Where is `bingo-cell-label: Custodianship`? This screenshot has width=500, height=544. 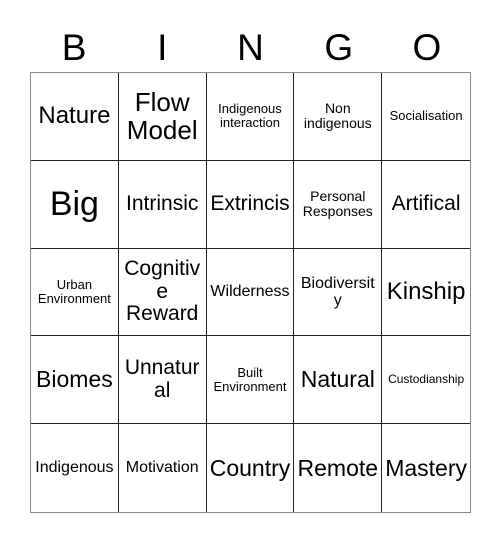
bingo-cell-label: Custodianship is located at coordinates (426, 379).